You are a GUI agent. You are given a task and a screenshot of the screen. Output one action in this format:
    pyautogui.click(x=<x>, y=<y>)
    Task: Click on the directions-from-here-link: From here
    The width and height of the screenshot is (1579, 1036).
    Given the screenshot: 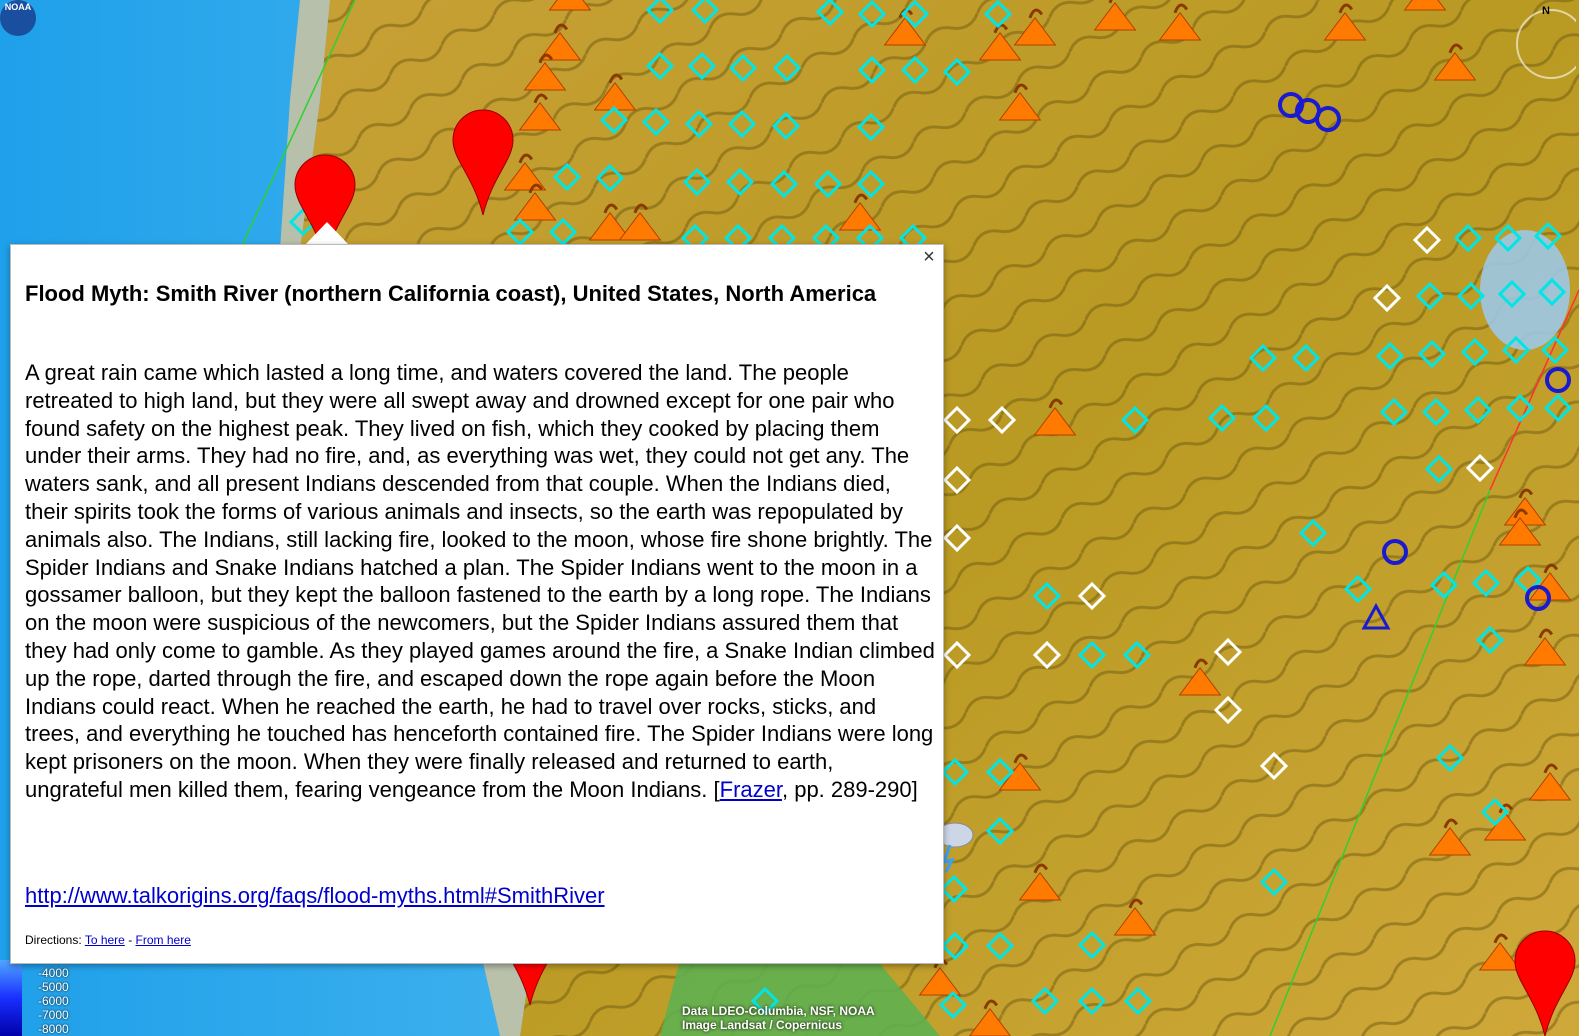 What is the action you would take?
    pyautogui.click(x=163, y=940)
    